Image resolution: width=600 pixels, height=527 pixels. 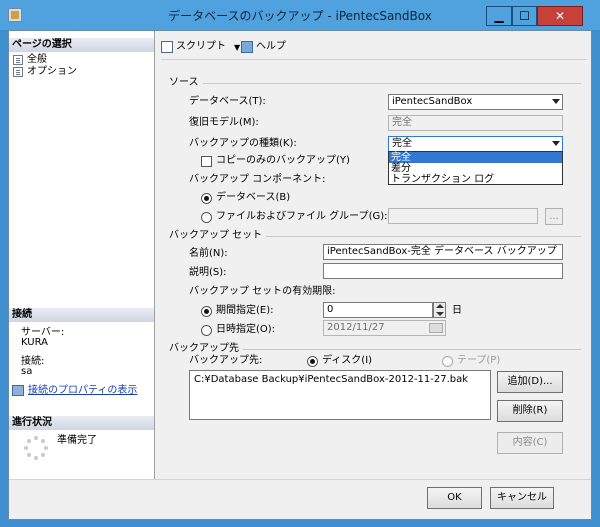 What do you see at coordinates (436, 328) in the screenshot?
I see `calendar-icon` at bounding box center [436, 328].